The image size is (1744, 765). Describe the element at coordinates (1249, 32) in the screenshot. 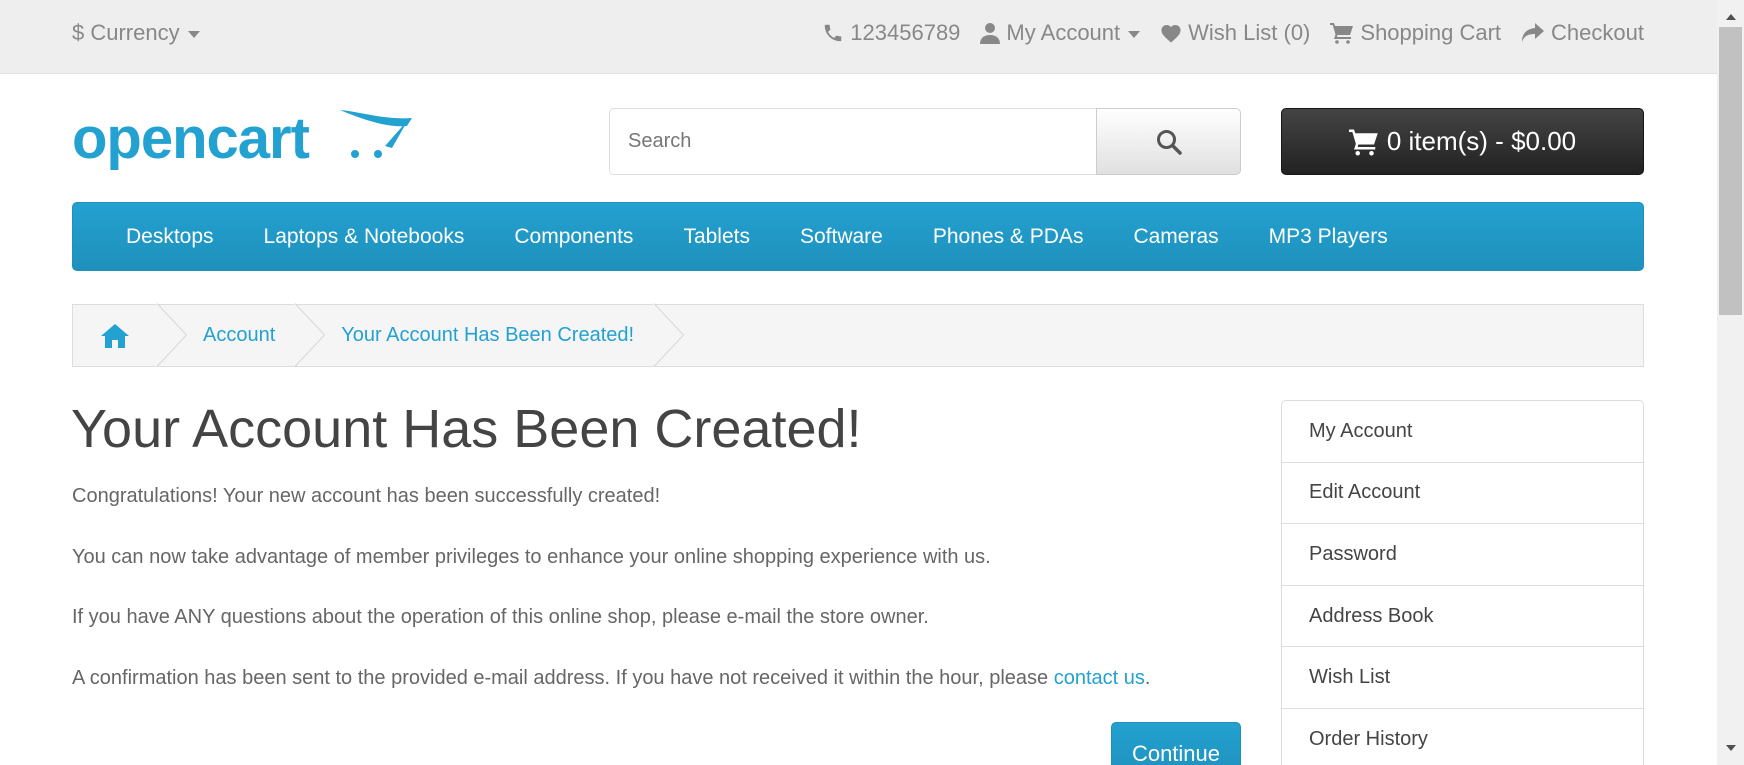

I see `wish-list-label: Wish List (0)` at that location.